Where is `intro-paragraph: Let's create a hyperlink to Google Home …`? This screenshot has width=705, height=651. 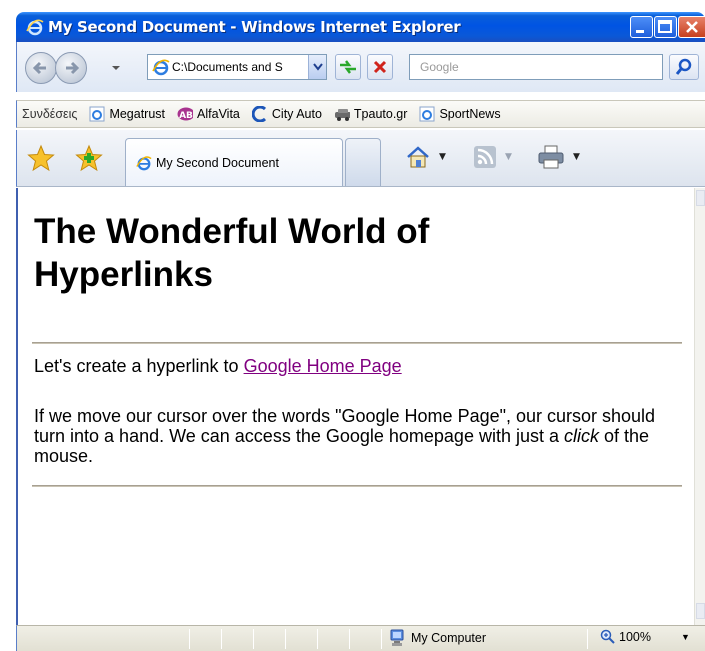 intro-paragraph: Let's create a hyperlink to Google Home … is located at coordinates (218, 366).